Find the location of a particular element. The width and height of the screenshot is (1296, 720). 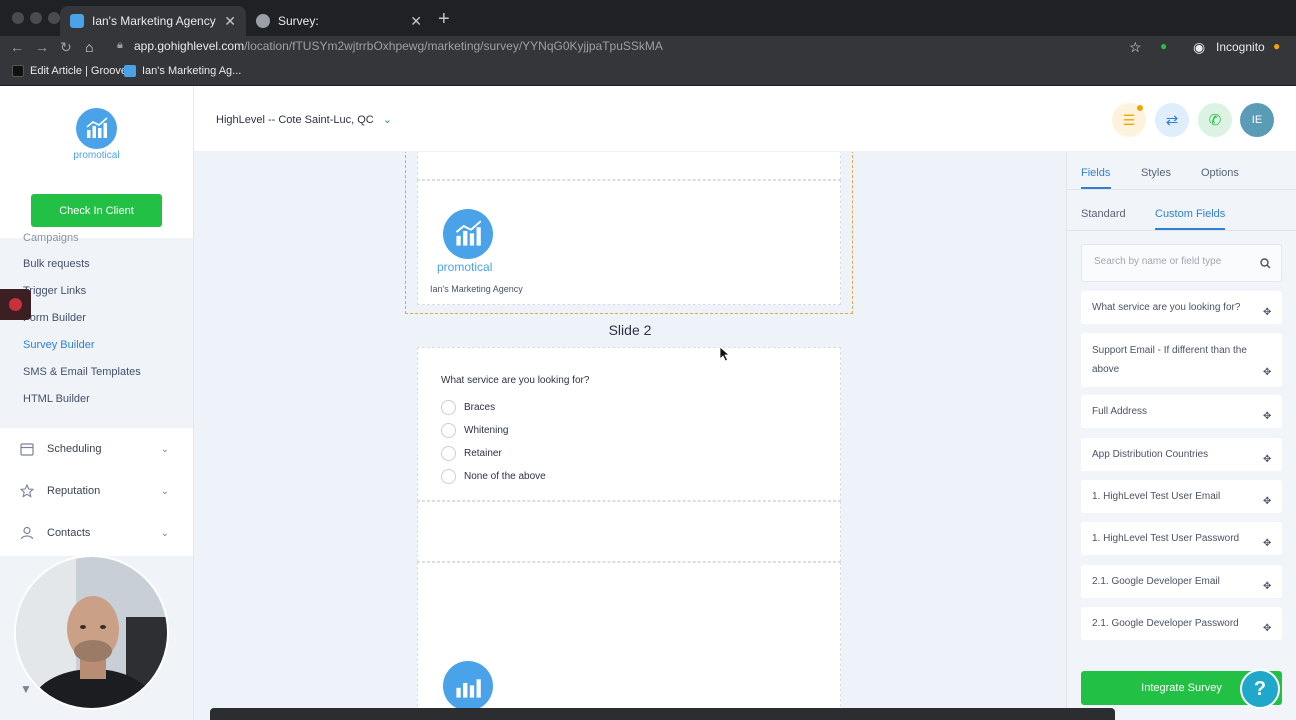

new-tab-icon: + is located at coordinates (444, 19).